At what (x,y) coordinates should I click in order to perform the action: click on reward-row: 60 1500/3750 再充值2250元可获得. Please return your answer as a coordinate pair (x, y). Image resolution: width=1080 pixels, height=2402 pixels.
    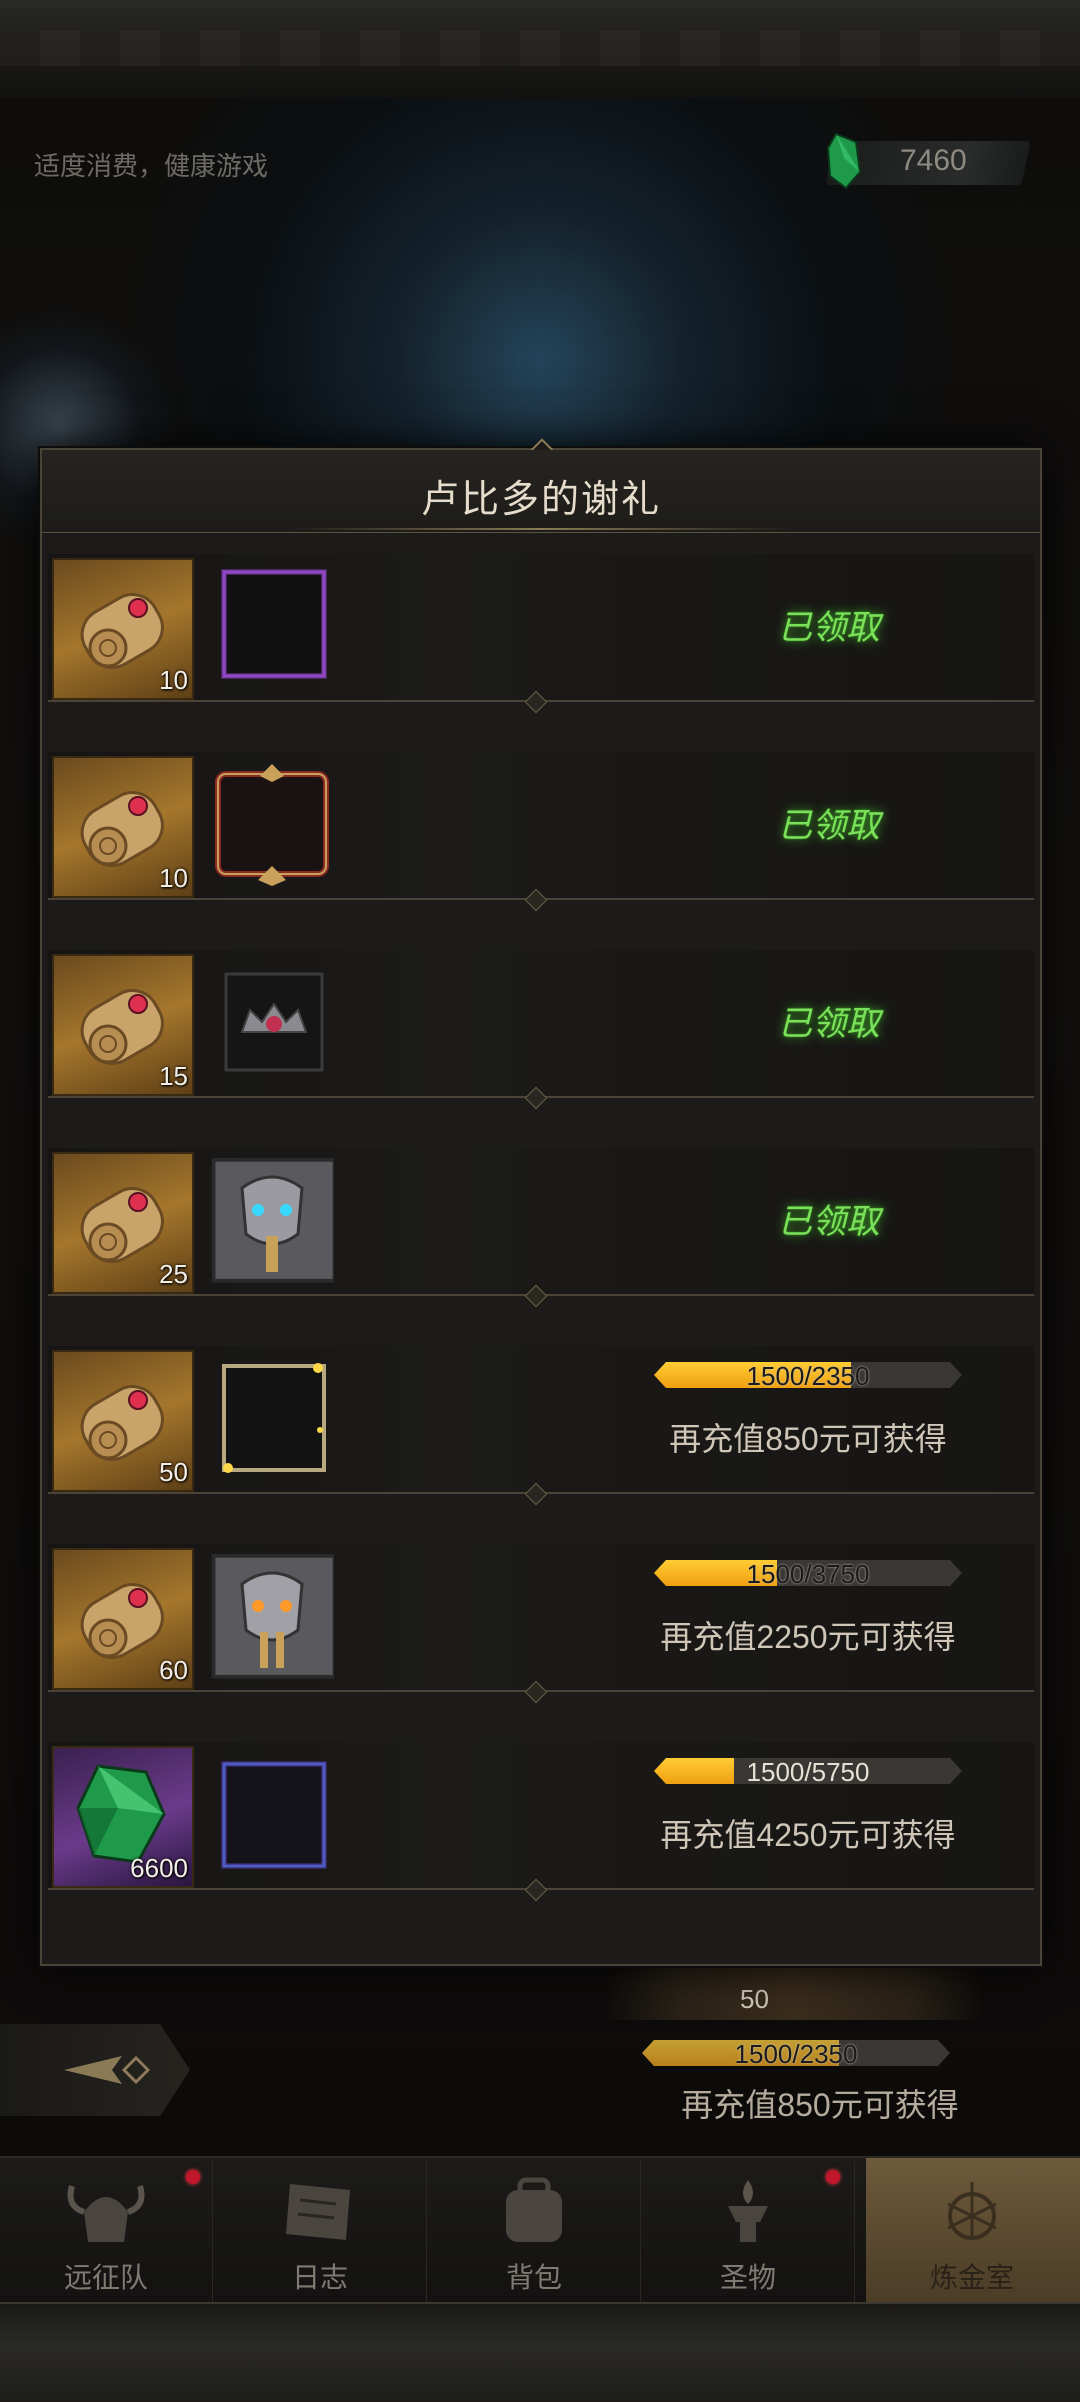
    Looking at the image, I should click on (541, 1618).